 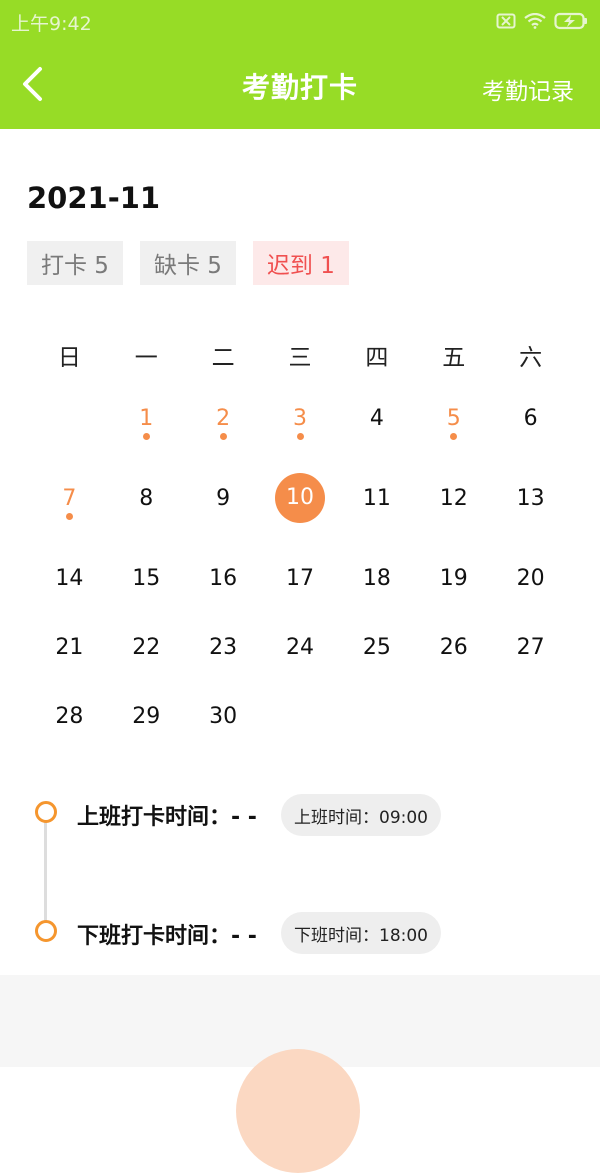 I want to click on day-number: 23, so click(x=223, y=647).